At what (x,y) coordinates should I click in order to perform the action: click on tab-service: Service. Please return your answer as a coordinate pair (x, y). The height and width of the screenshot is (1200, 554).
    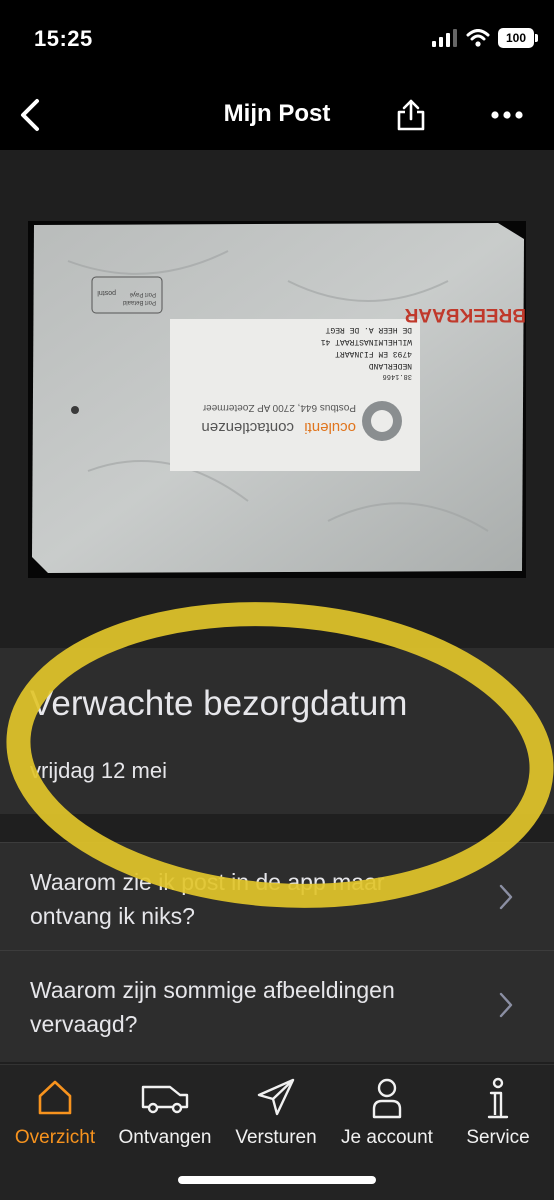
    Looking at the image, I should click on (498, 1110).